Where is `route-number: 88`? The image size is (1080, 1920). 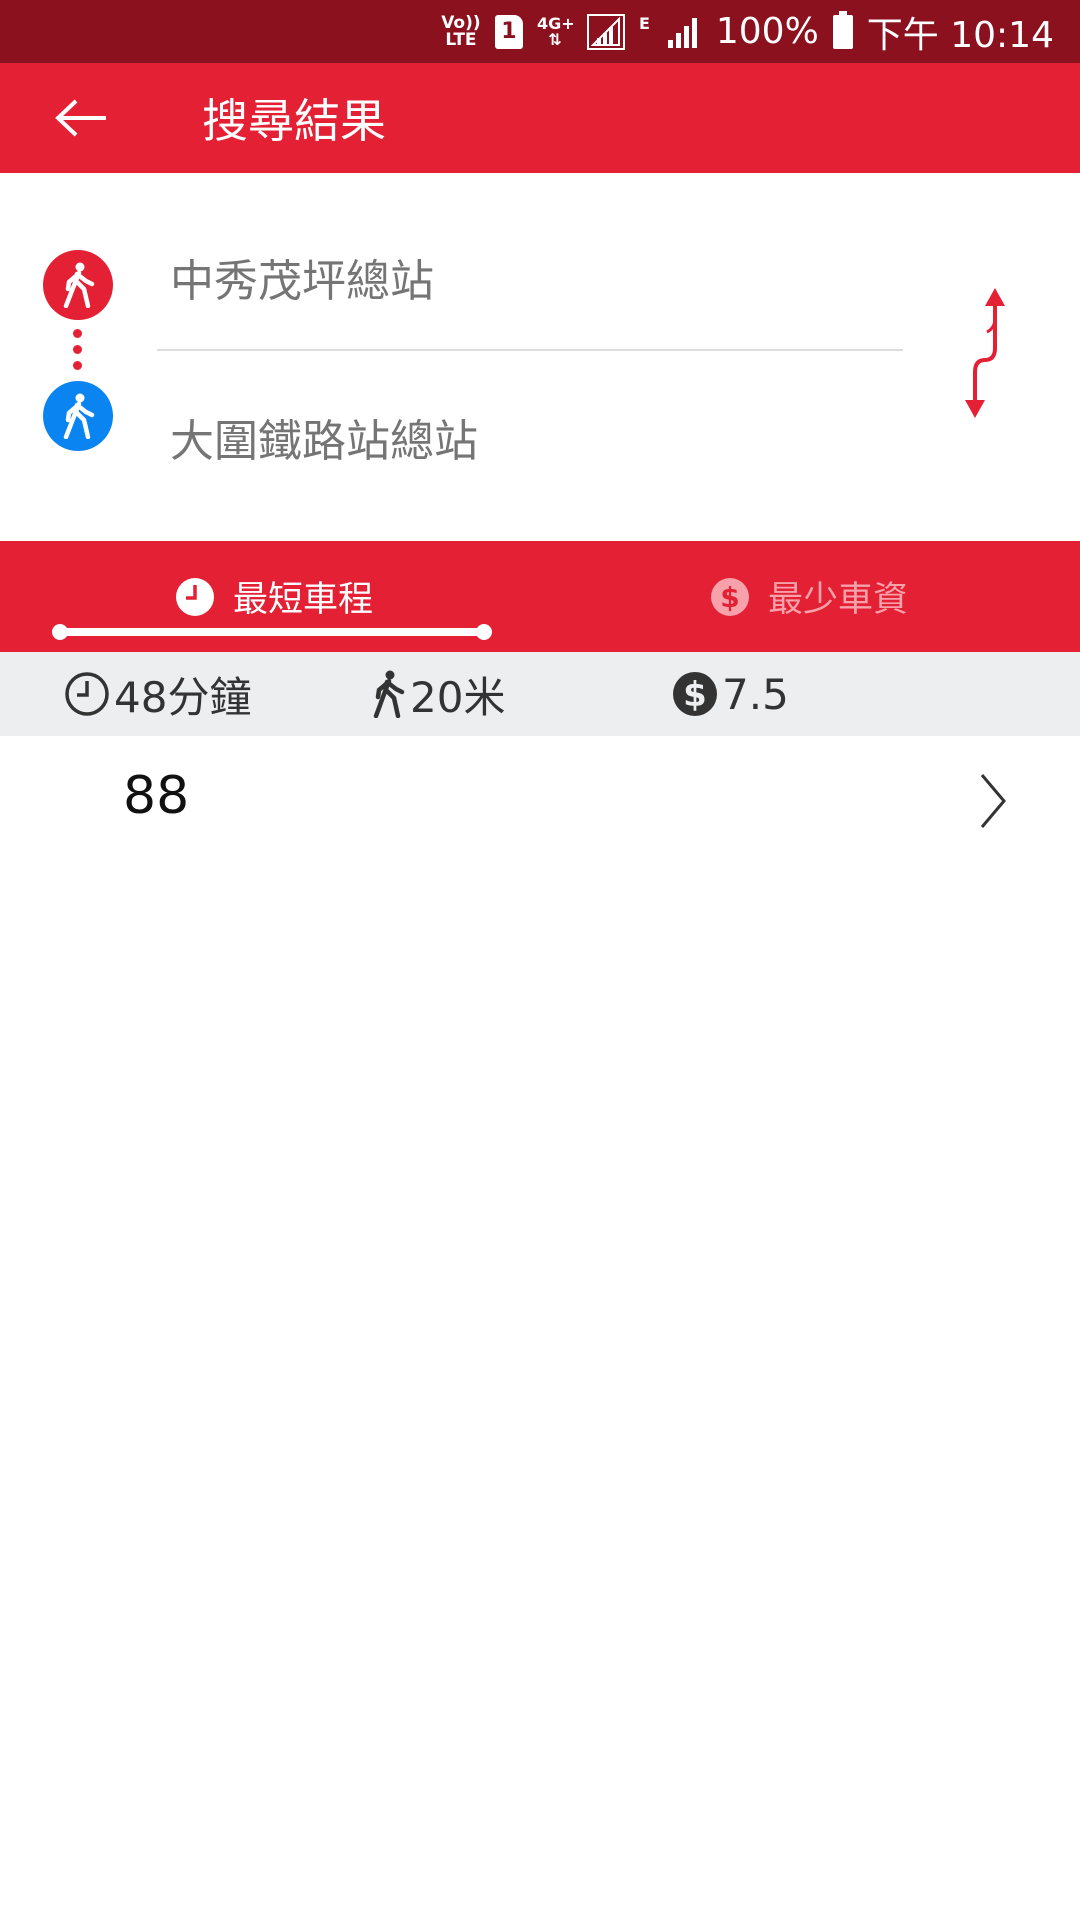
route-number: 88 is located at coordinates (156, 796).